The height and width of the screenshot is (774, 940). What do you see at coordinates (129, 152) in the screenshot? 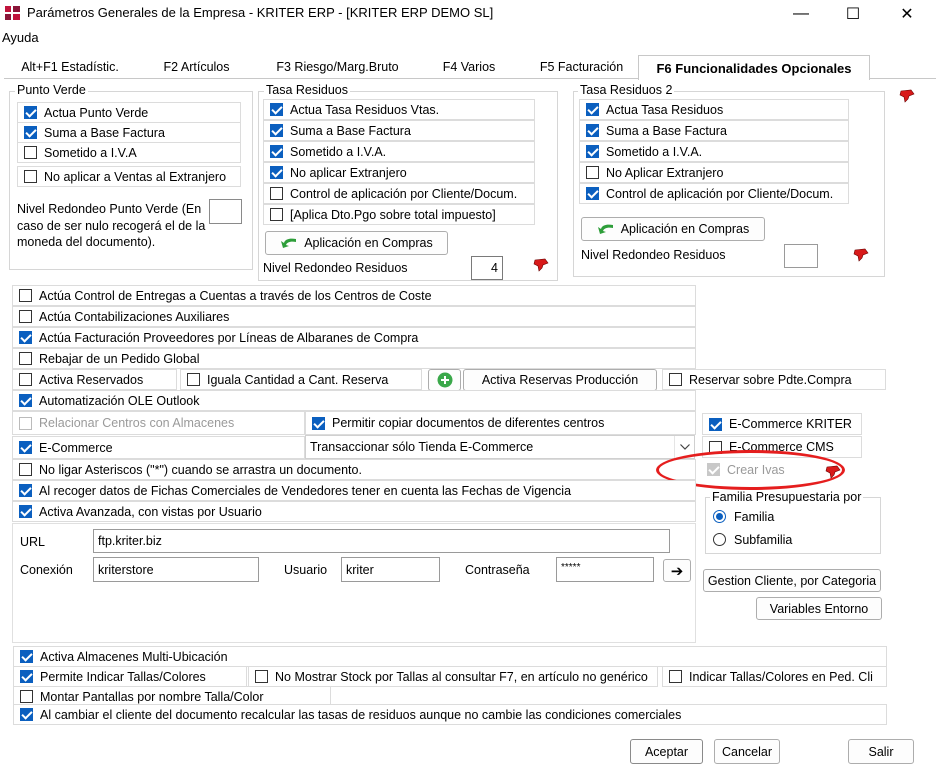
I see `sometido-iva-pv-checkbox: Sometido a I.V.A` at bounding box center [129, 152].